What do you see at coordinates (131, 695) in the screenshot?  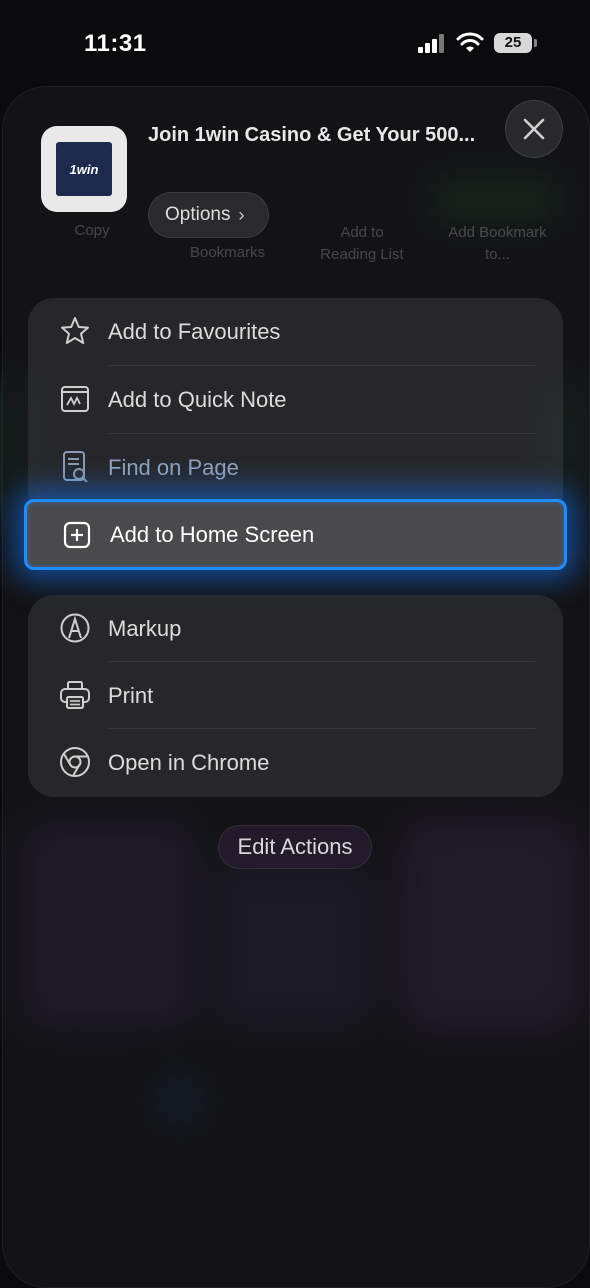 I see `menu-item-label: Print` at bounding box center [131, 695].